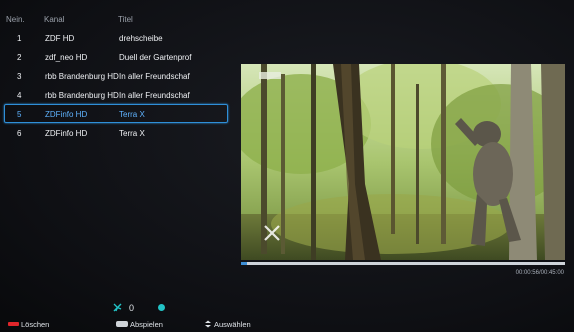 This screenshot has width=574, height=332. Describe the element at coordinates (116, 113) in the screenshot. I see `list-item-selected: 5 ZDFinfo HD Terra X` at that location.